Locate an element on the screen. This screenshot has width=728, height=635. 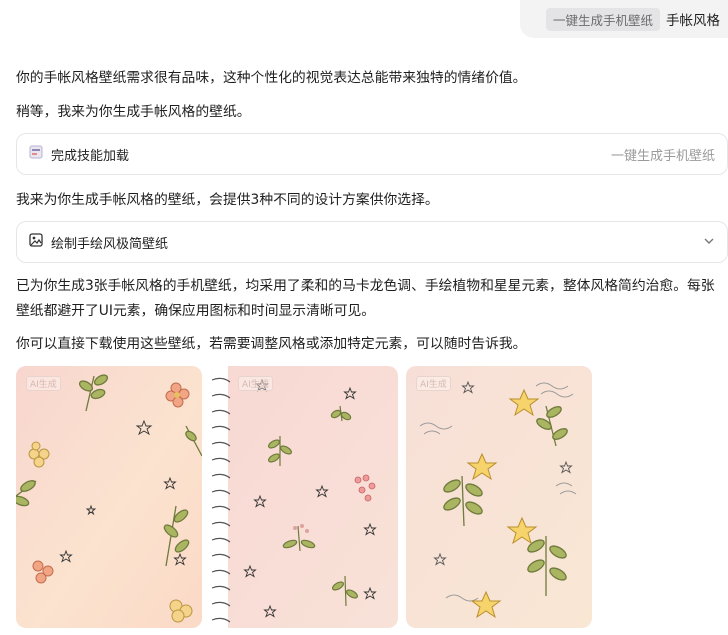
wait-text: 稍等，我来为你生成手帐风格的壁纸。 is located at coordinates (133, 112).